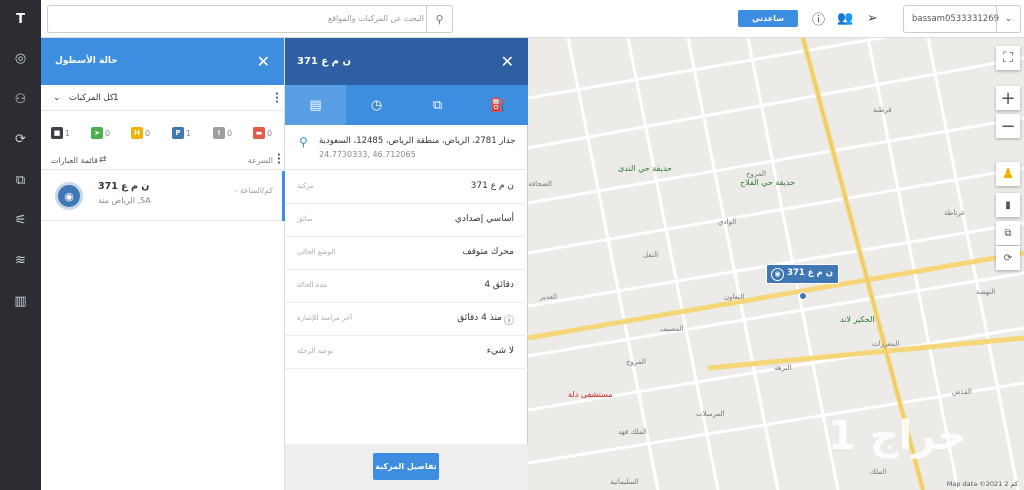 This screenshot has width=1024, height=490. Describe the element at coordinates (20, 301) in the screenshot. I see `reports-icon: ▥` at that location.